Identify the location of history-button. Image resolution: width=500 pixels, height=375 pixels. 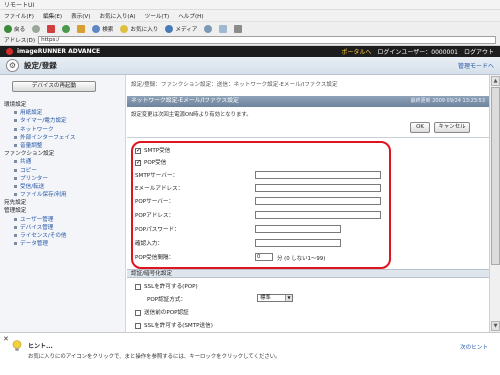
(208, 28).